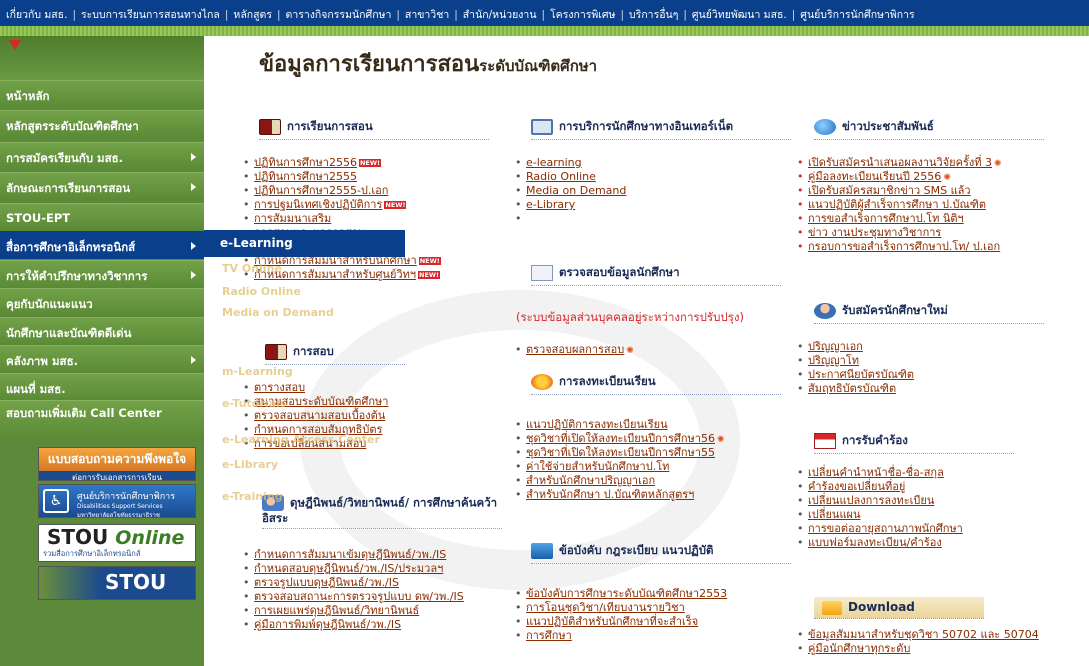 This screenshot has height=666, width=1089. Describe the element at coordinates (834, 514) in the screenshot. I see `list-link: เปลี่ยนแผน` at that location.